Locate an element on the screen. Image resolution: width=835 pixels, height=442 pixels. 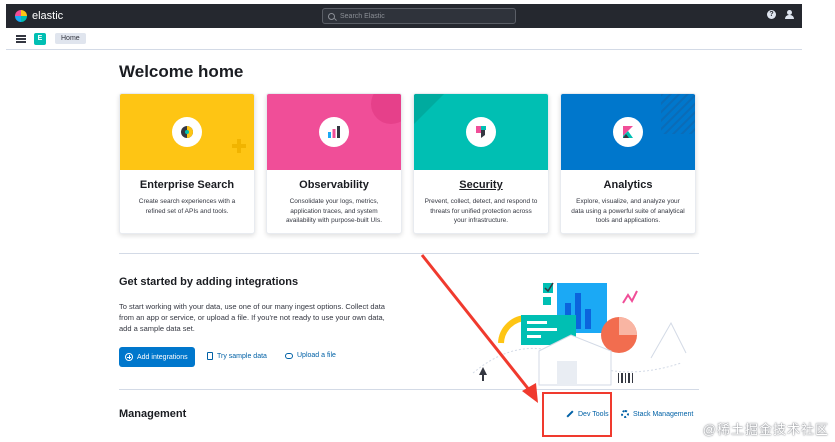
try-sample-data-label: Try sample data is located at coordinates (242, 356).